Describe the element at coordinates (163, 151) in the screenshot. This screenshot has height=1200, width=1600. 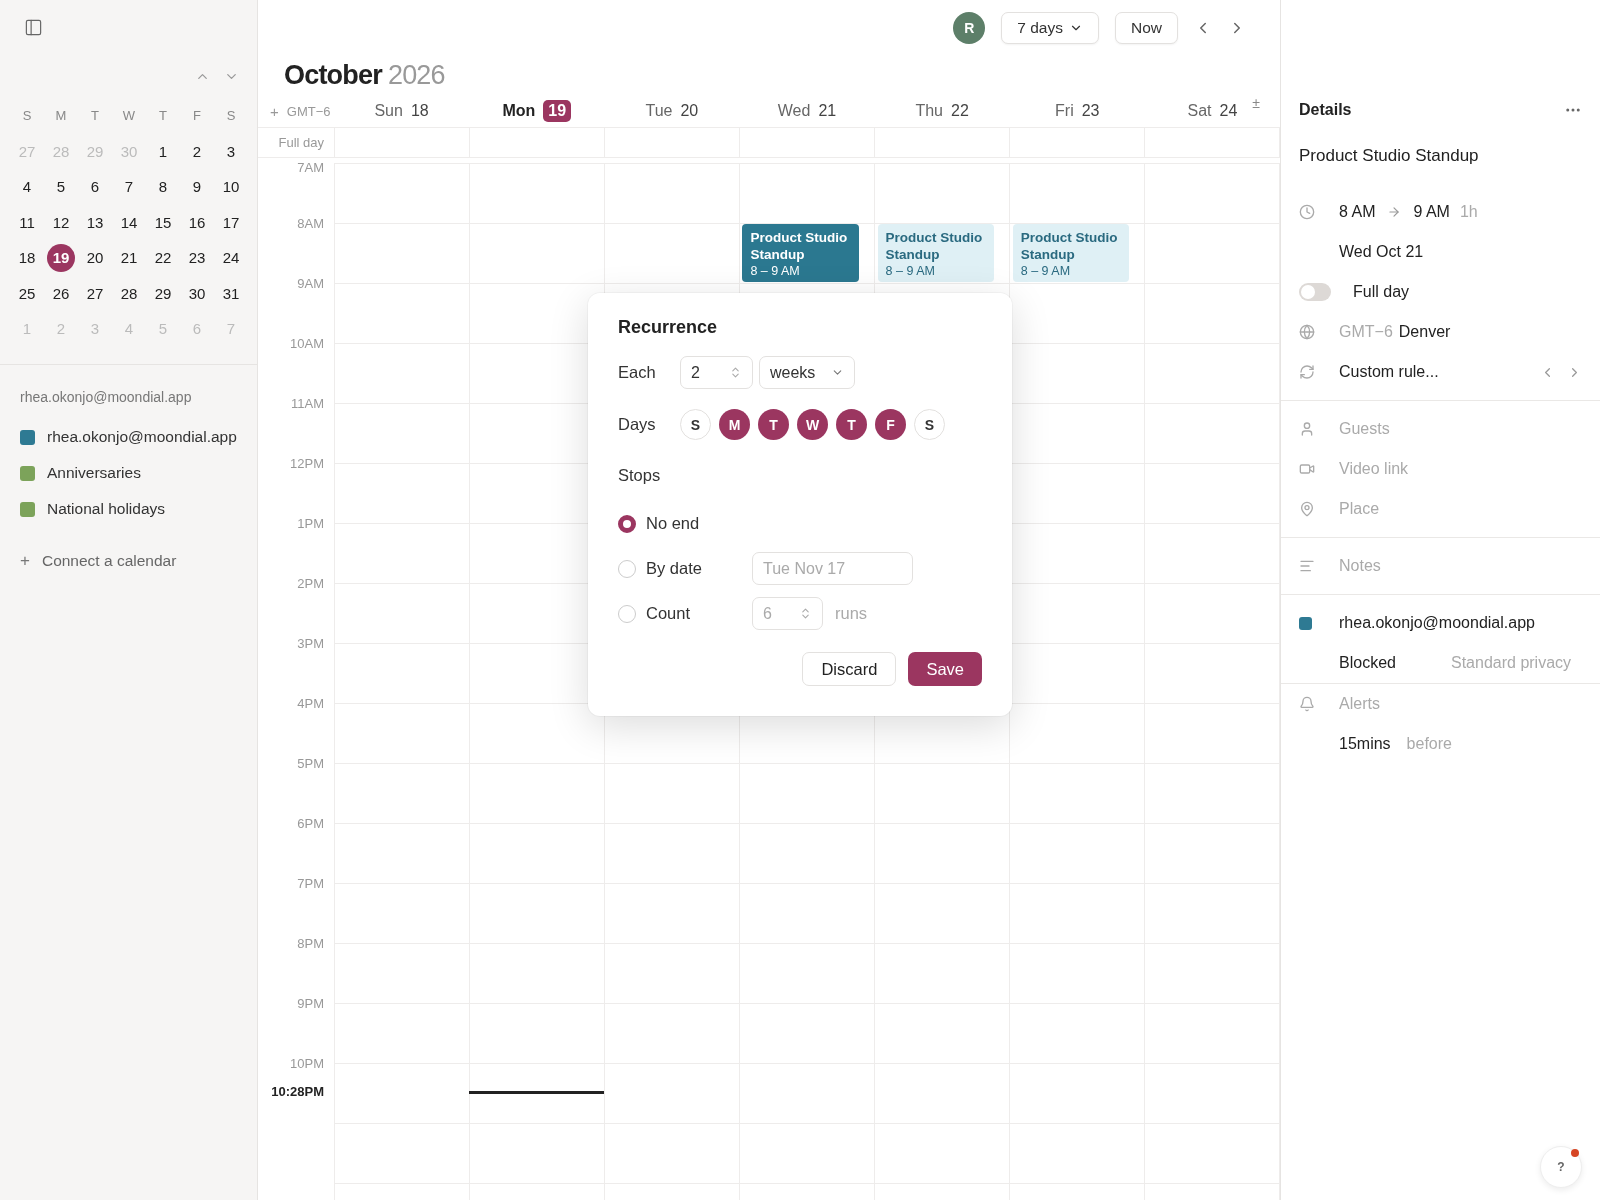
I see `calendar-day: 1` at that location.